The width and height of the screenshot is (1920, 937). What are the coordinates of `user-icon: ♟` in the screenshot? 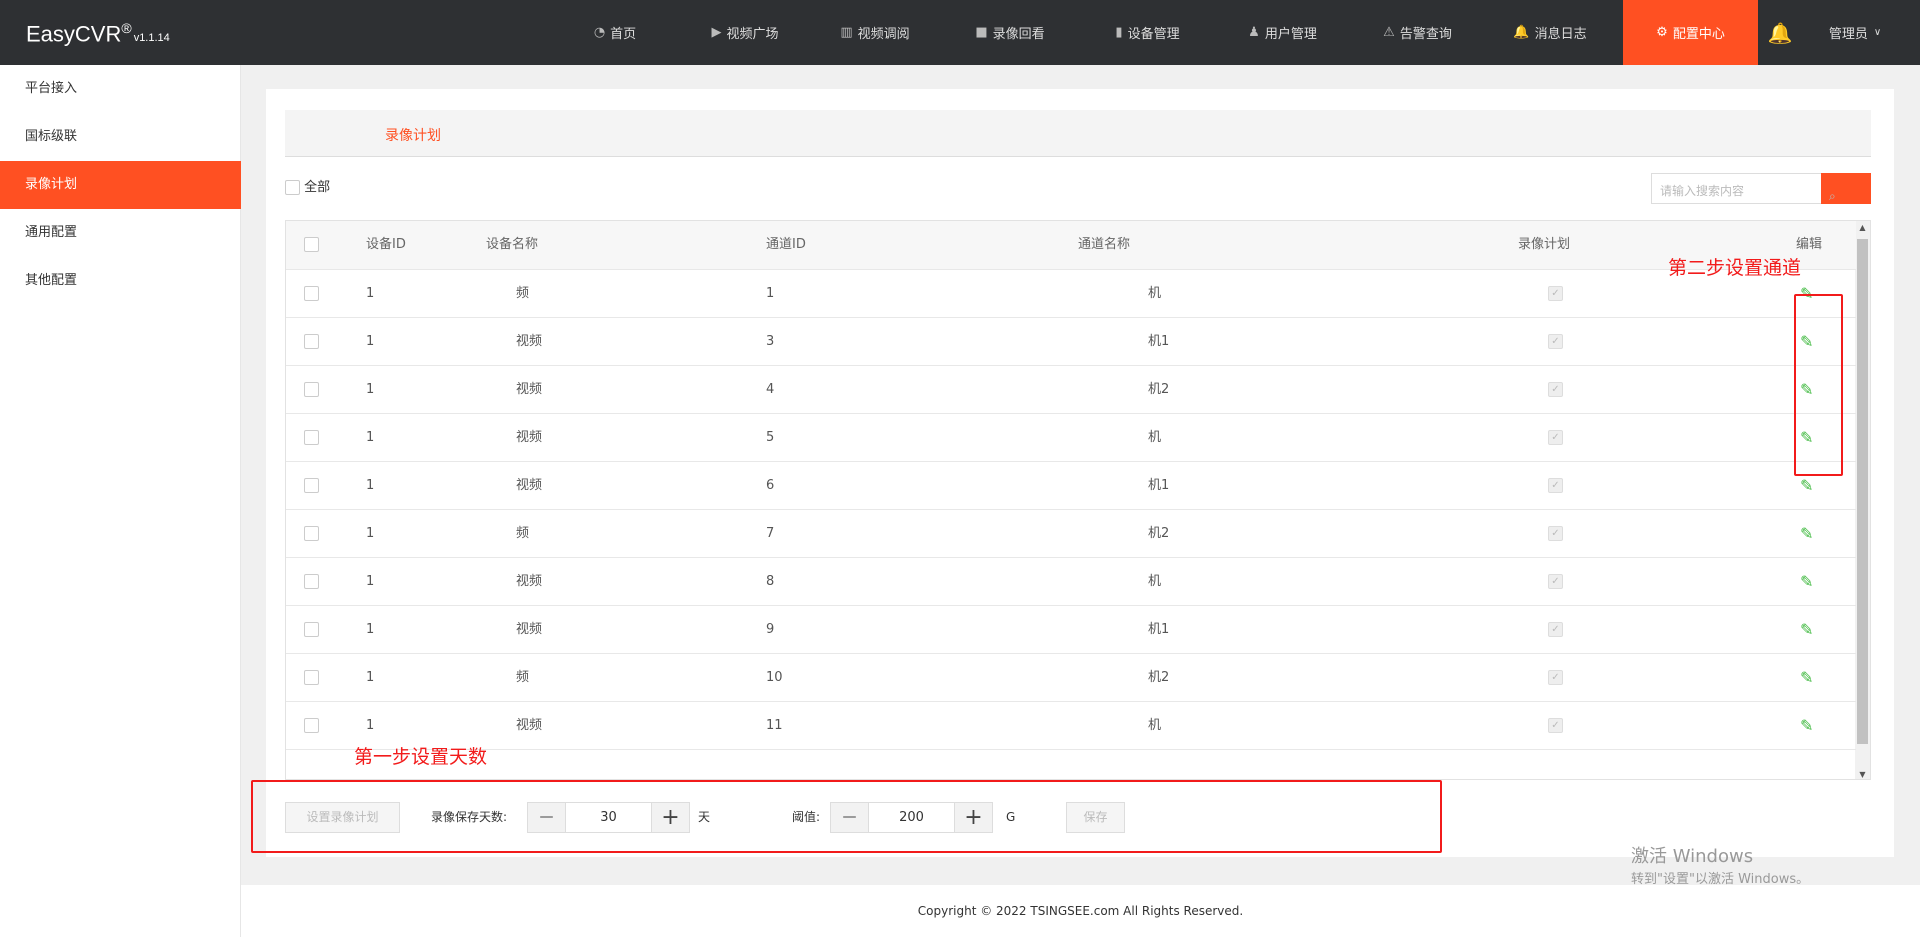 It's located at (1254, 32).